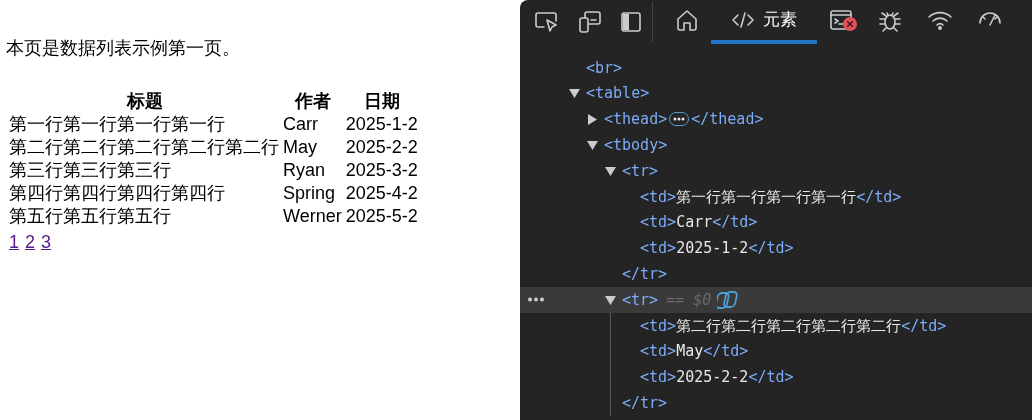 Image resolution: width=1032 pixels, height=420 pixels. I want to click on device-icon, so click(590, 22).